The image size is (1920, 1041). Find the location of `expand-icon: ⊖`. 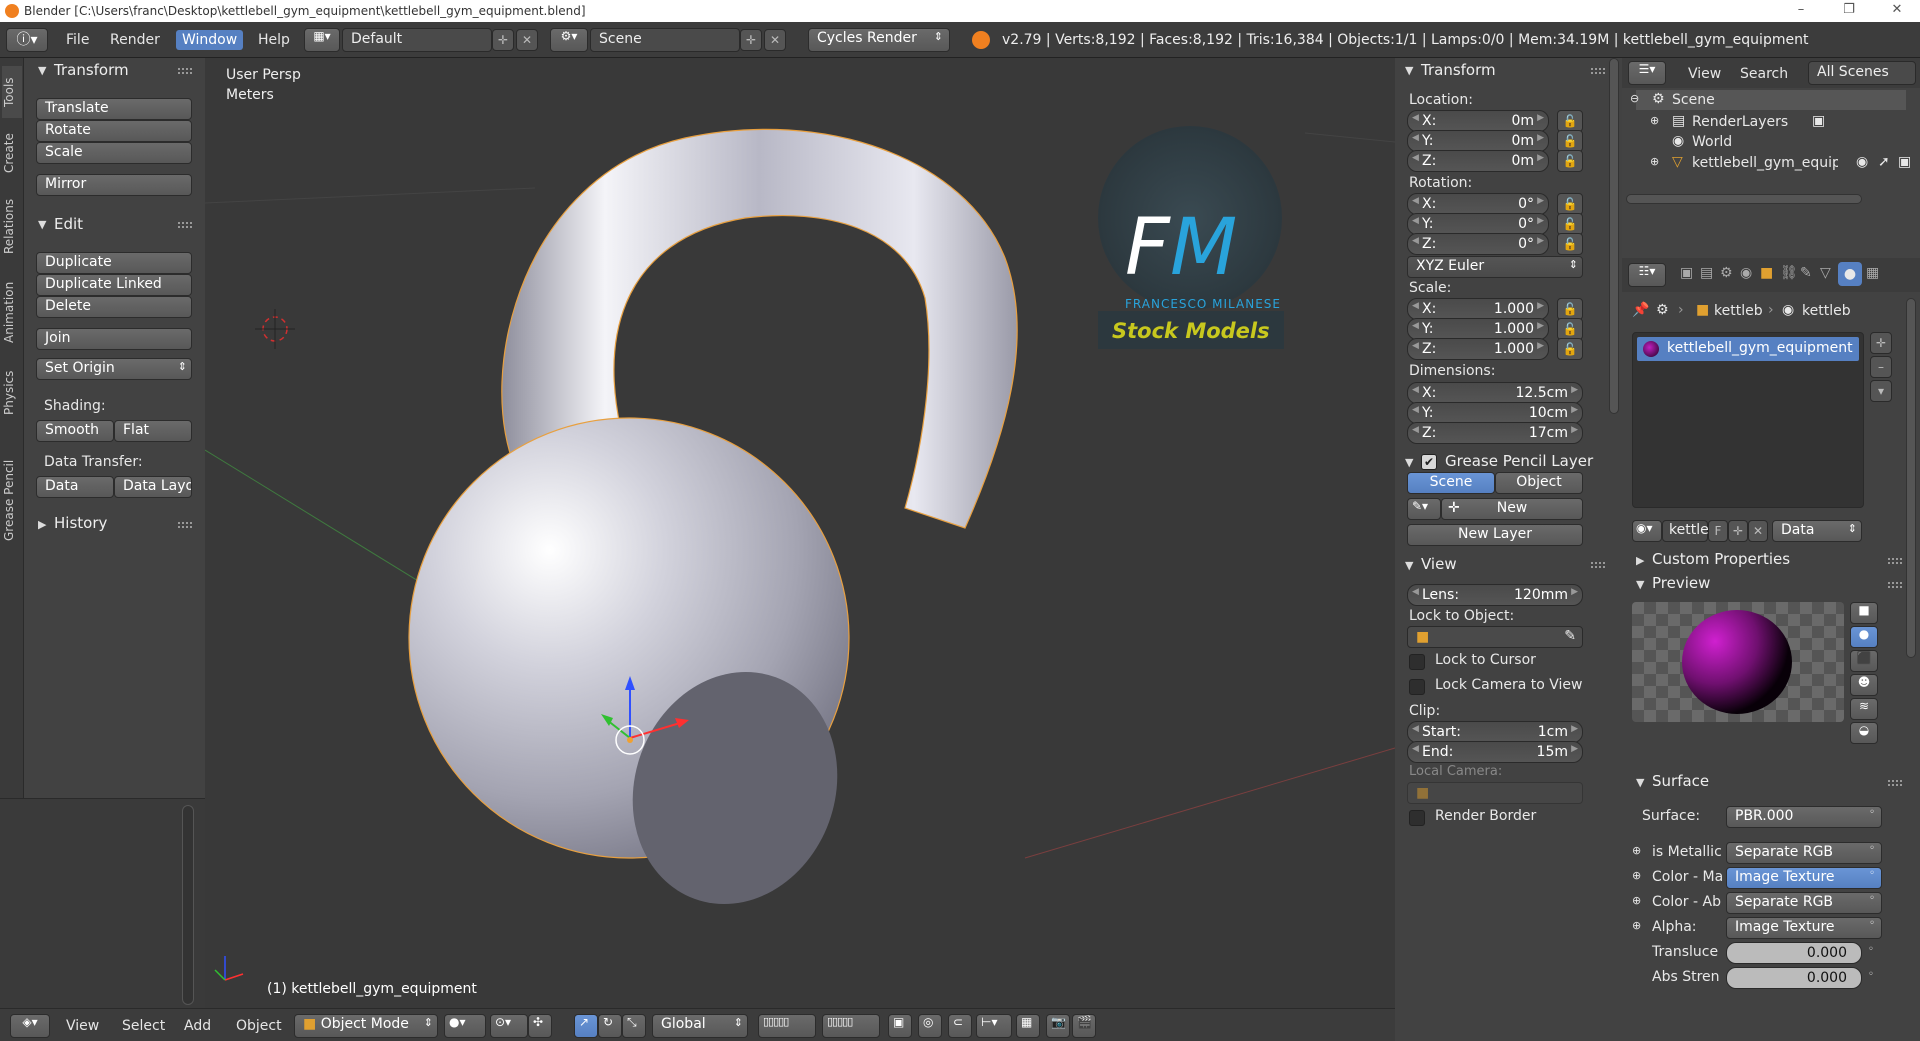

expand-icon: ⊖ is located at coordinates (1634, 98).